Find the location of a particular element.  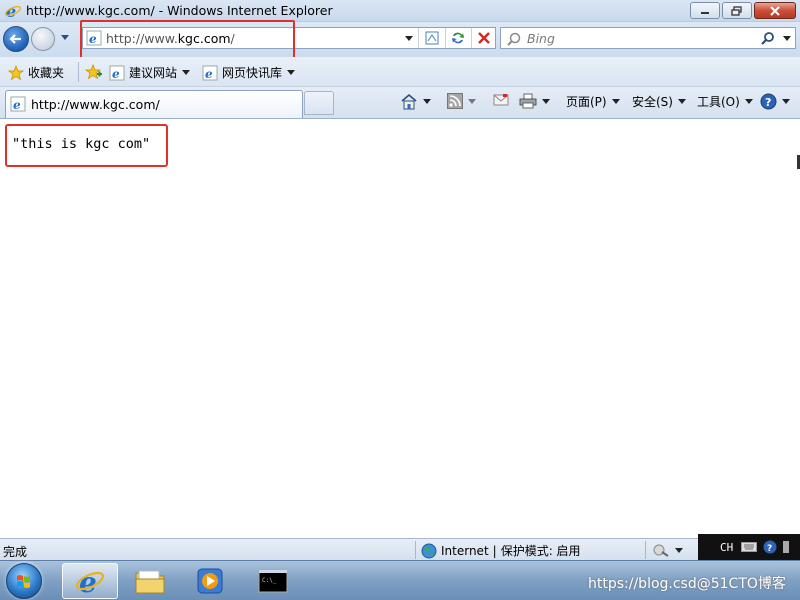

tab-active: e http://www.kgc.com/ is located at coordinates (154, 104).